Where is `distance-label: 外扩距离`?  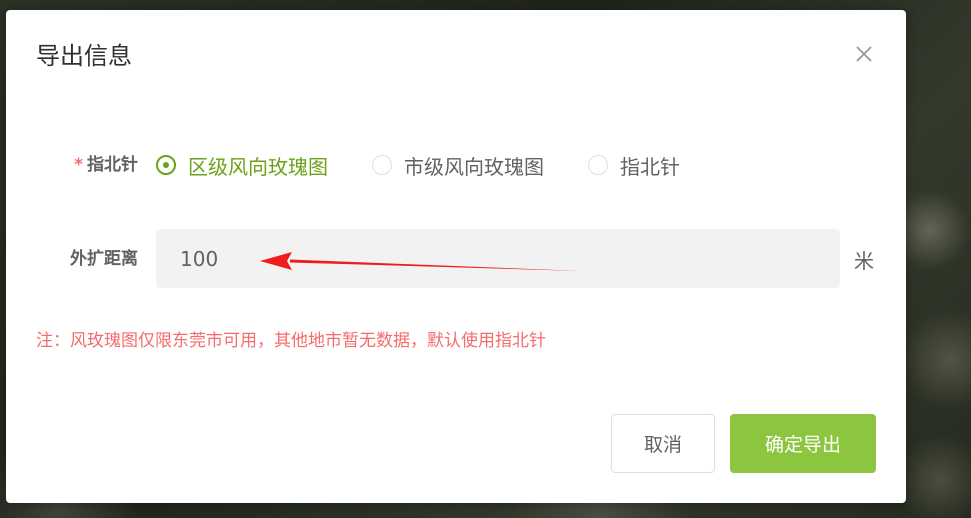 distance-label: 外扩距离 is located at coordinates (104, 259).